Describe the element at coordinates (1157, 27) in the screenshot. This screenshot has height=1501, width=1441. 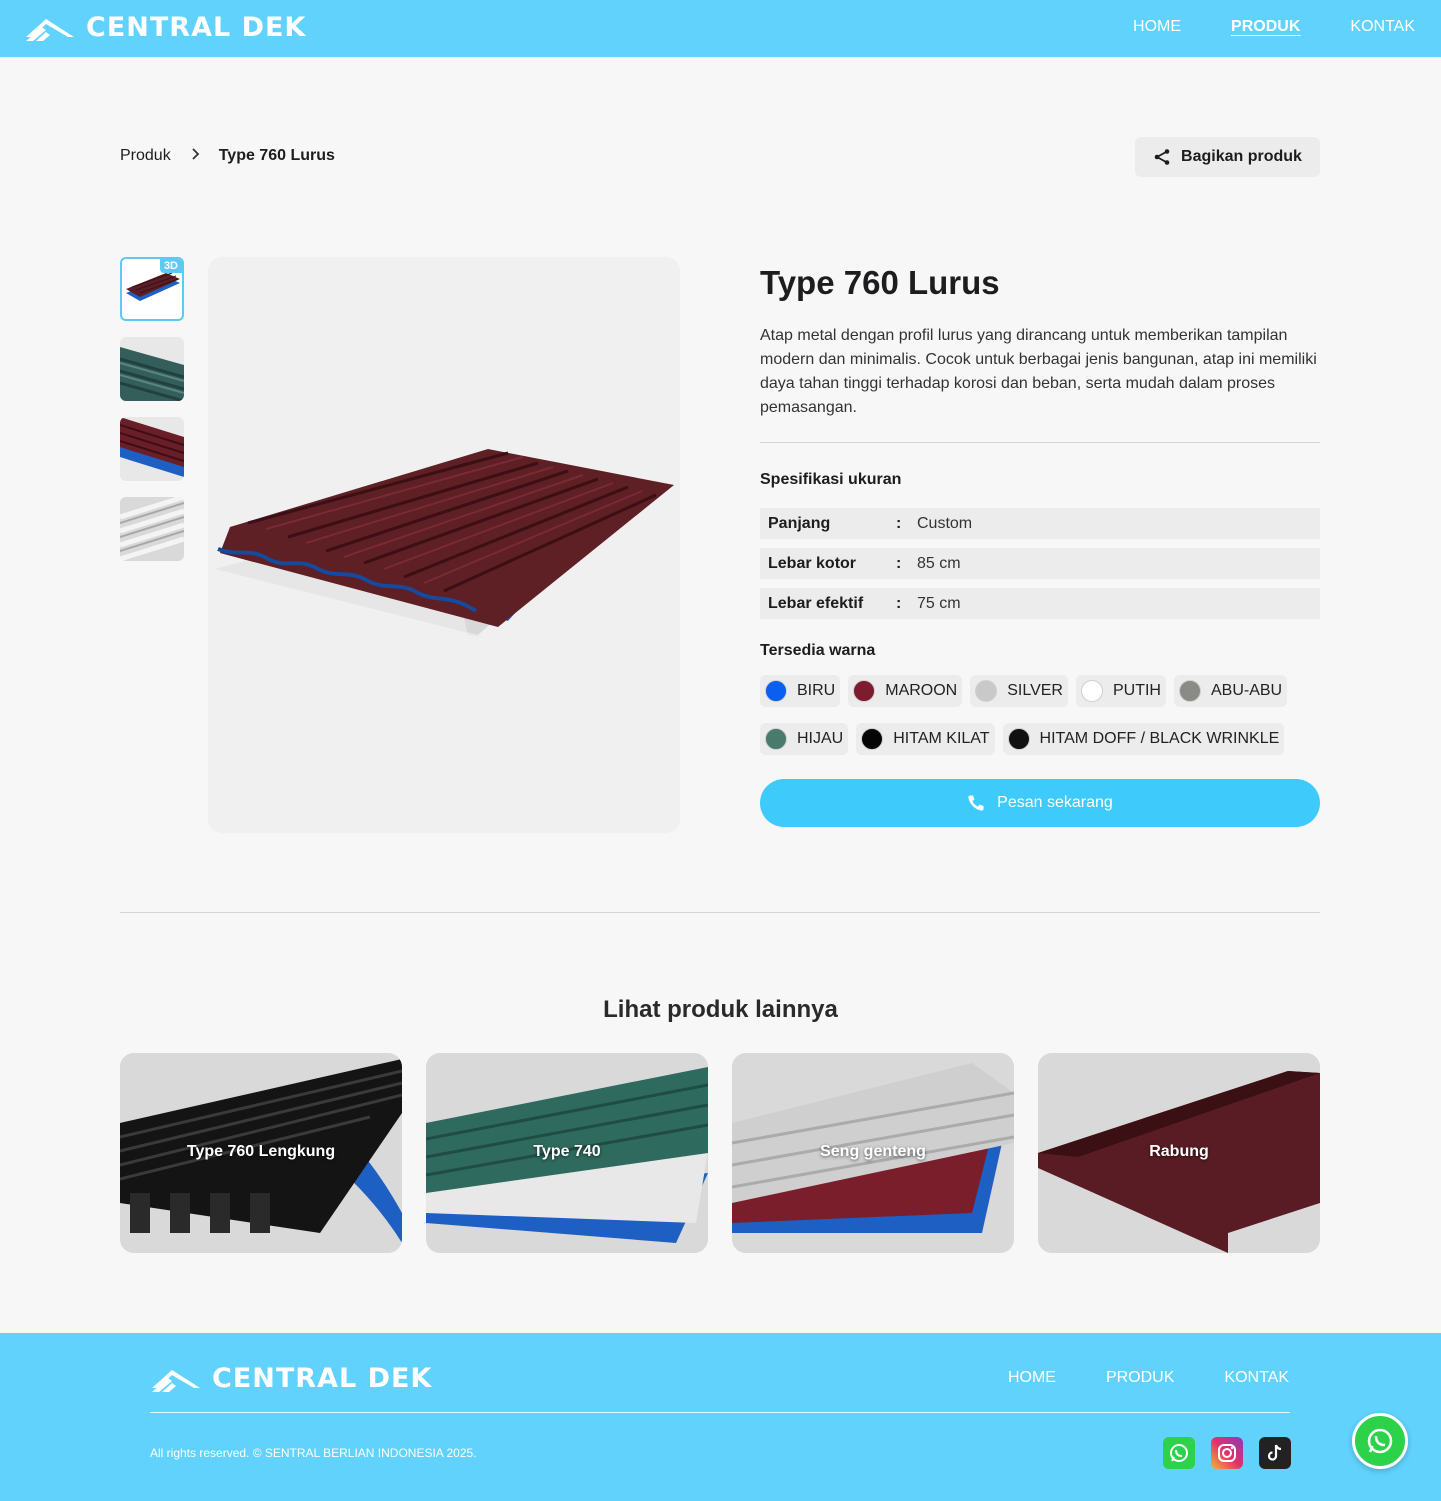
I see `nav-home: HOME` at that location.